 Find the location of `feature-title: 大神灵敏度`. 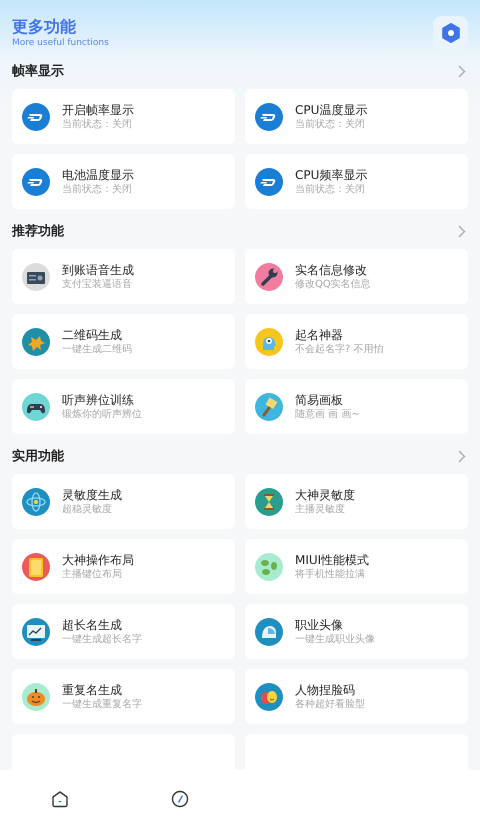

feature-title: 大神灵敏度 is located at coordinates (325, 494).